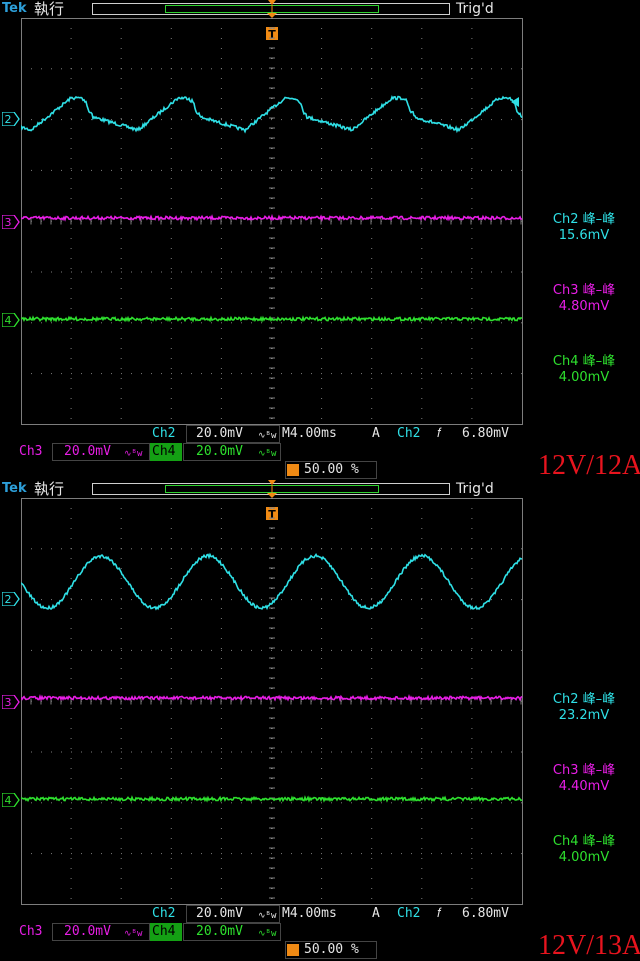 This screenshot has width=640, height=961. I want to click on measurement-ch3-peak-to-peak: Ch3 峰–峰 4.80mV, so click(584, 299).